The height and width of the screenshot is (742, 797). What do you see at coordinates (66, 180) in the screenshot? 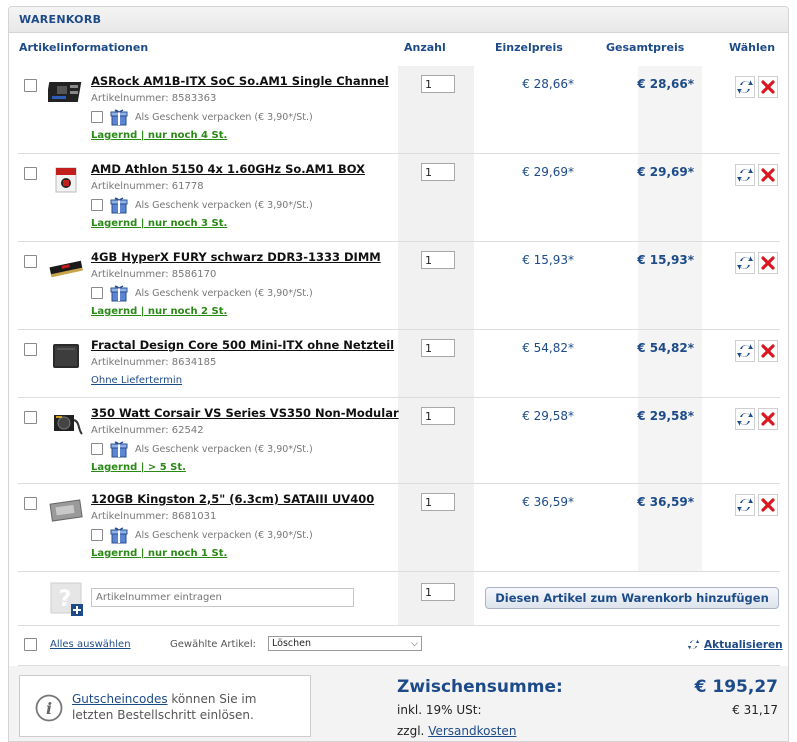
I see `cpu-box-thumbnail` at bounding box center [66, 180].